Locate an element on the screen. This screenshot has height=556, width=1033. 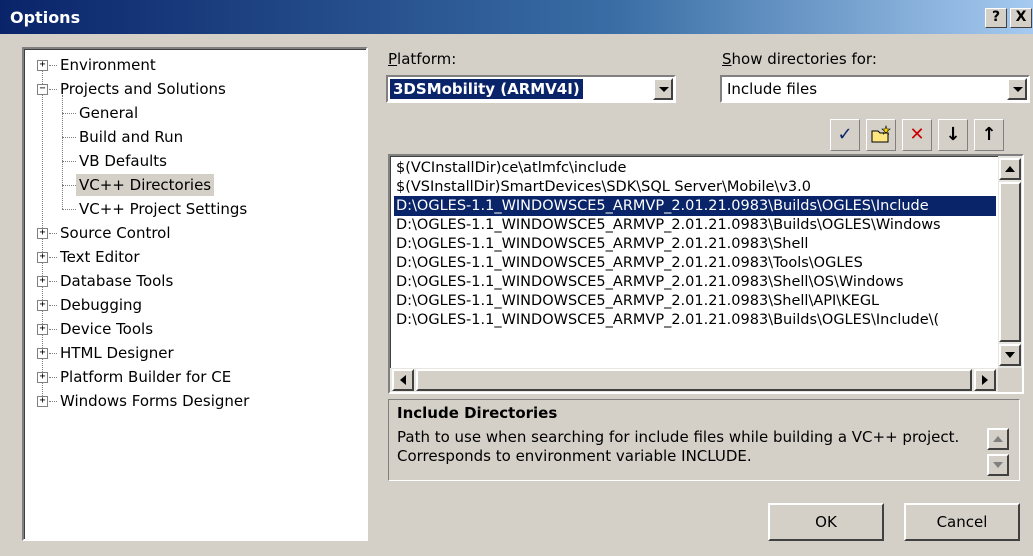
show-directories-select: Include files is located at coordinates (875, 89).